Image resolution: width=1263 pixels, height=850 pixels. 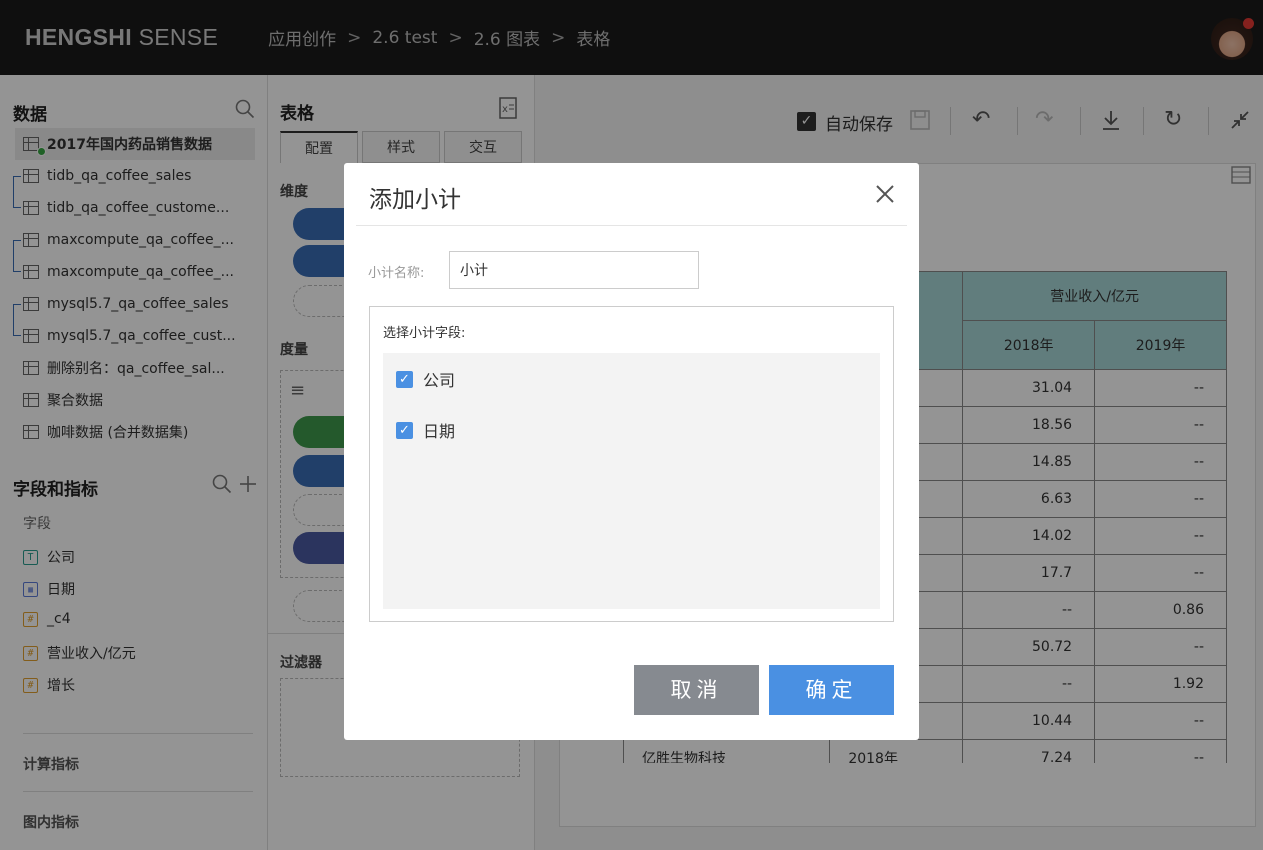 What do you see at coordinates (425, 379) in the screenshot?
I see `subtotal-option-company: ✓ 公司` at bounding box center [425, 379].